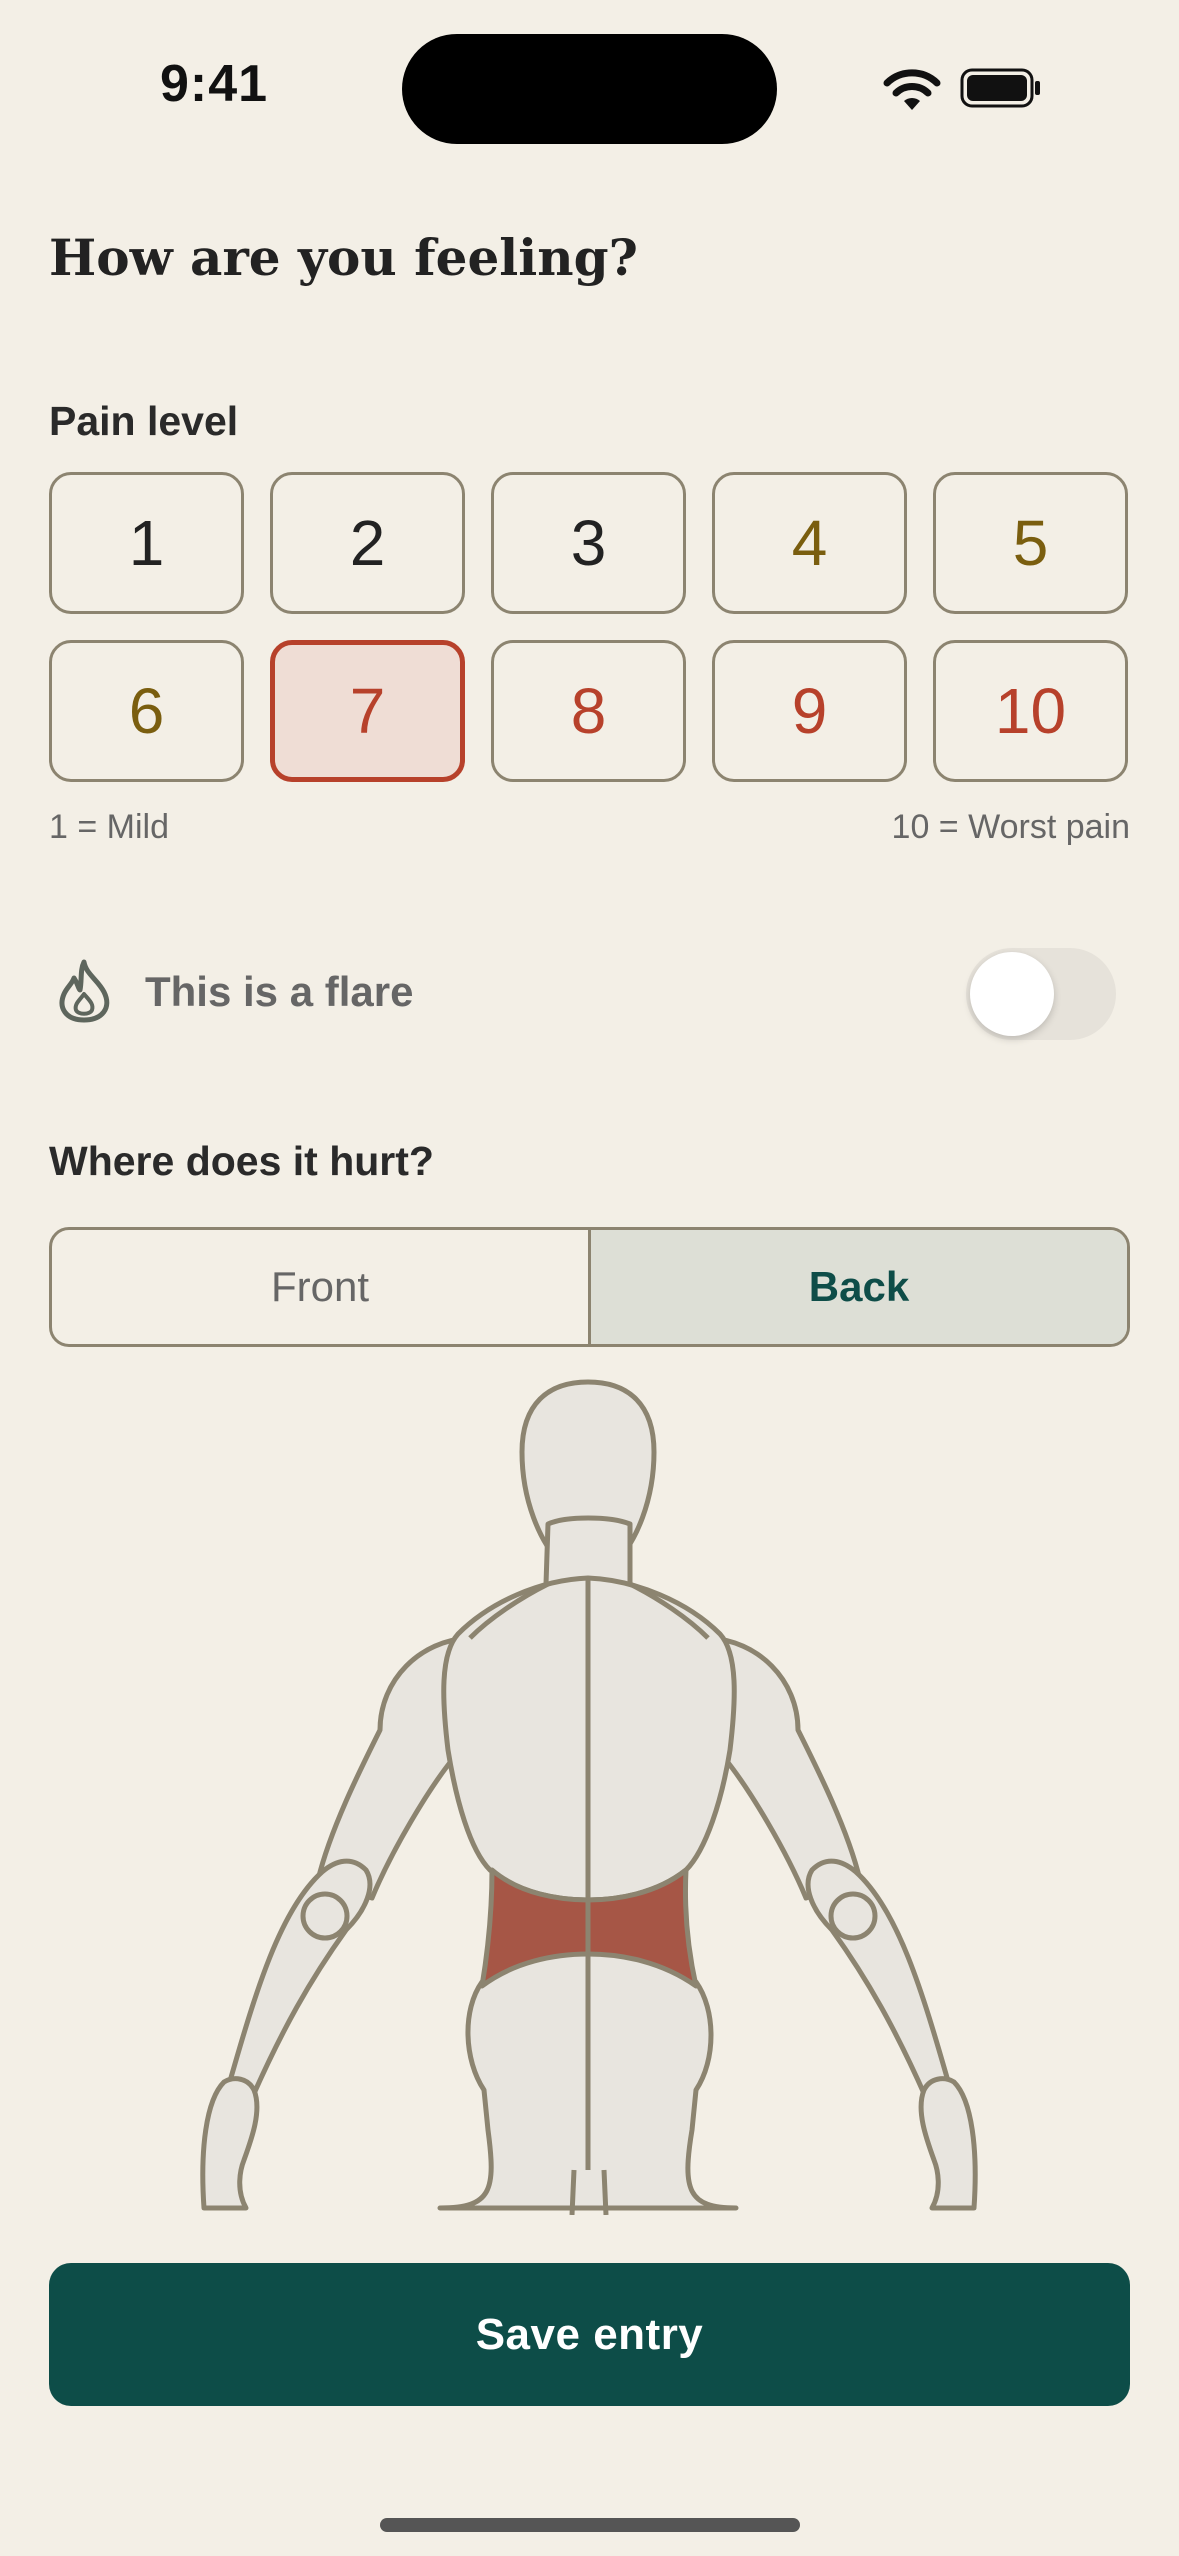  Describe the element at coordinates (948, 2143) in the screenshot. I see `body-region-right-hand` at that location.